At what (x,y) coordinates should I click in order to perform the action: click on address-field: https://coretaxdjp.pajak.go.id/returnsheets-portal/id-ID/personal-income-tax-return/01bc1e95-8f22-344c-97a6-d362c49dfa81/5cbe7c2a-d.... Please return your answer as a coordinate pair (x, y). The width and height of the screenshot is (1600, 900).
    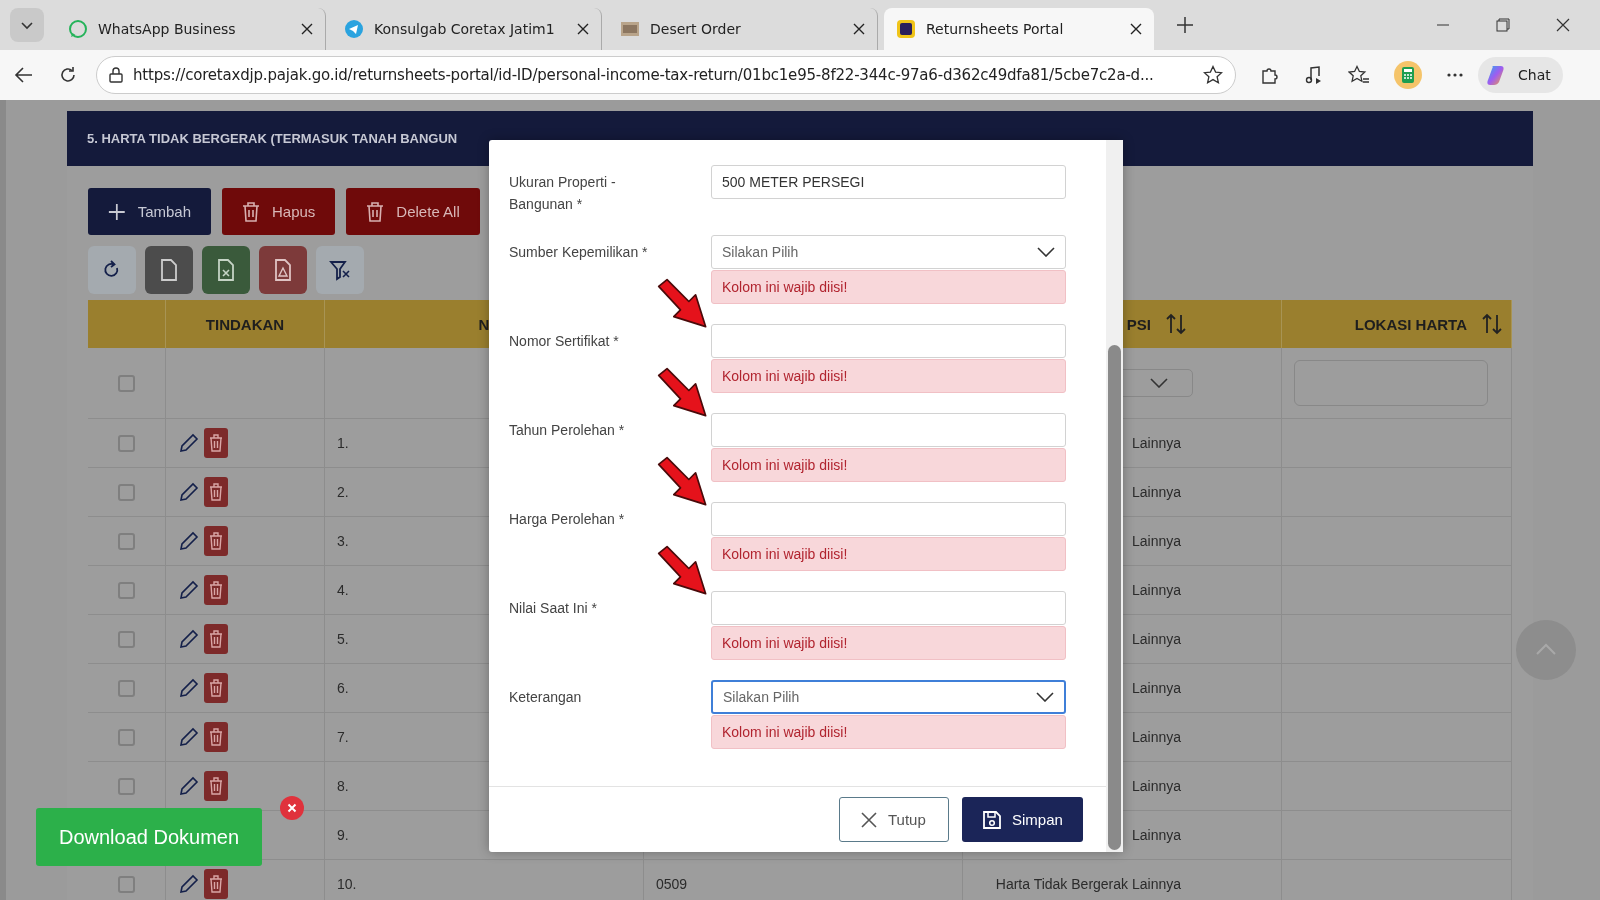
    Looking at the image, I should click on (666, 75).